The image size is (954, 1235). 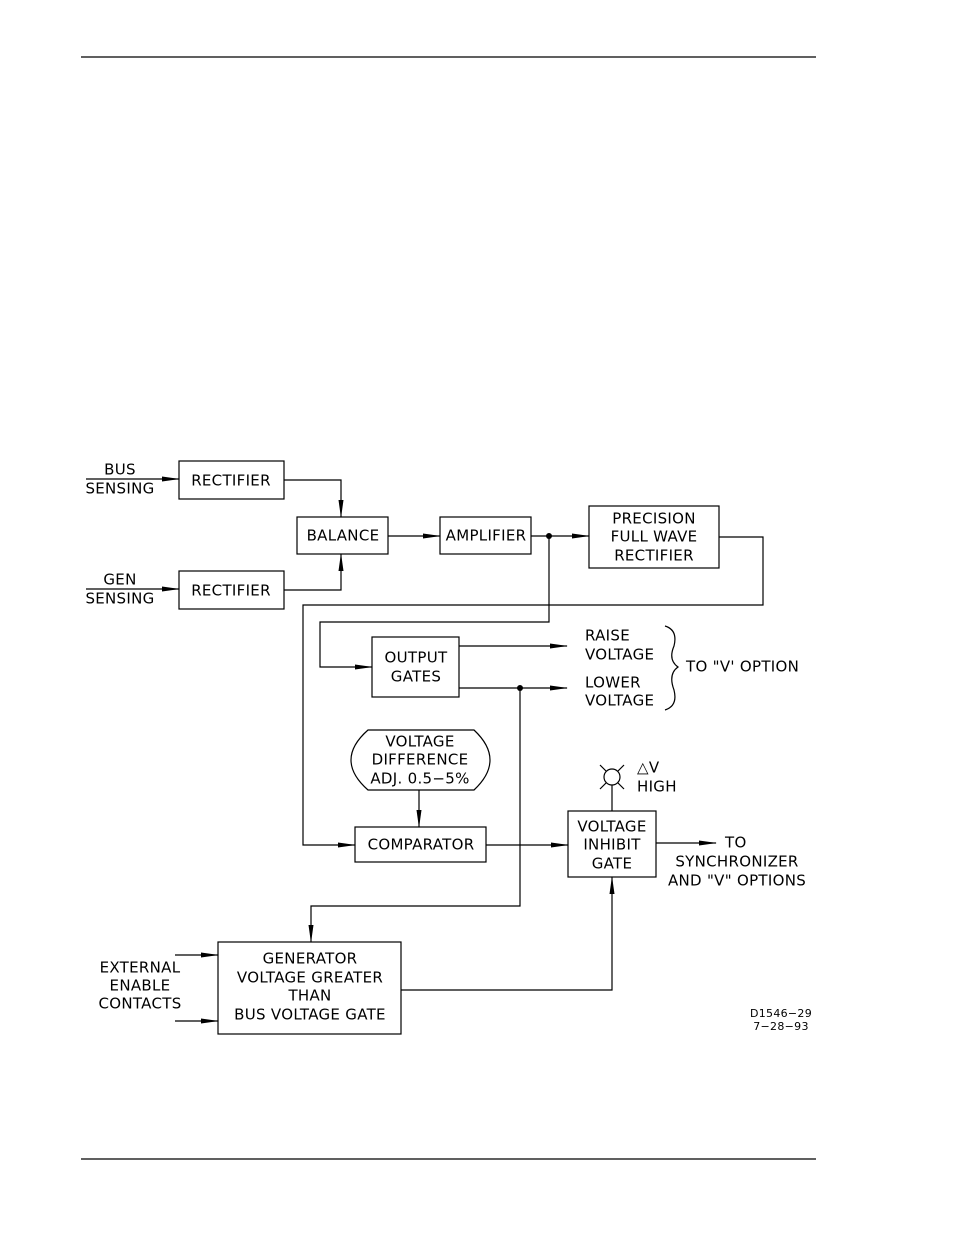 I want to click on svg-text: TO, so click(x=735, y=843).